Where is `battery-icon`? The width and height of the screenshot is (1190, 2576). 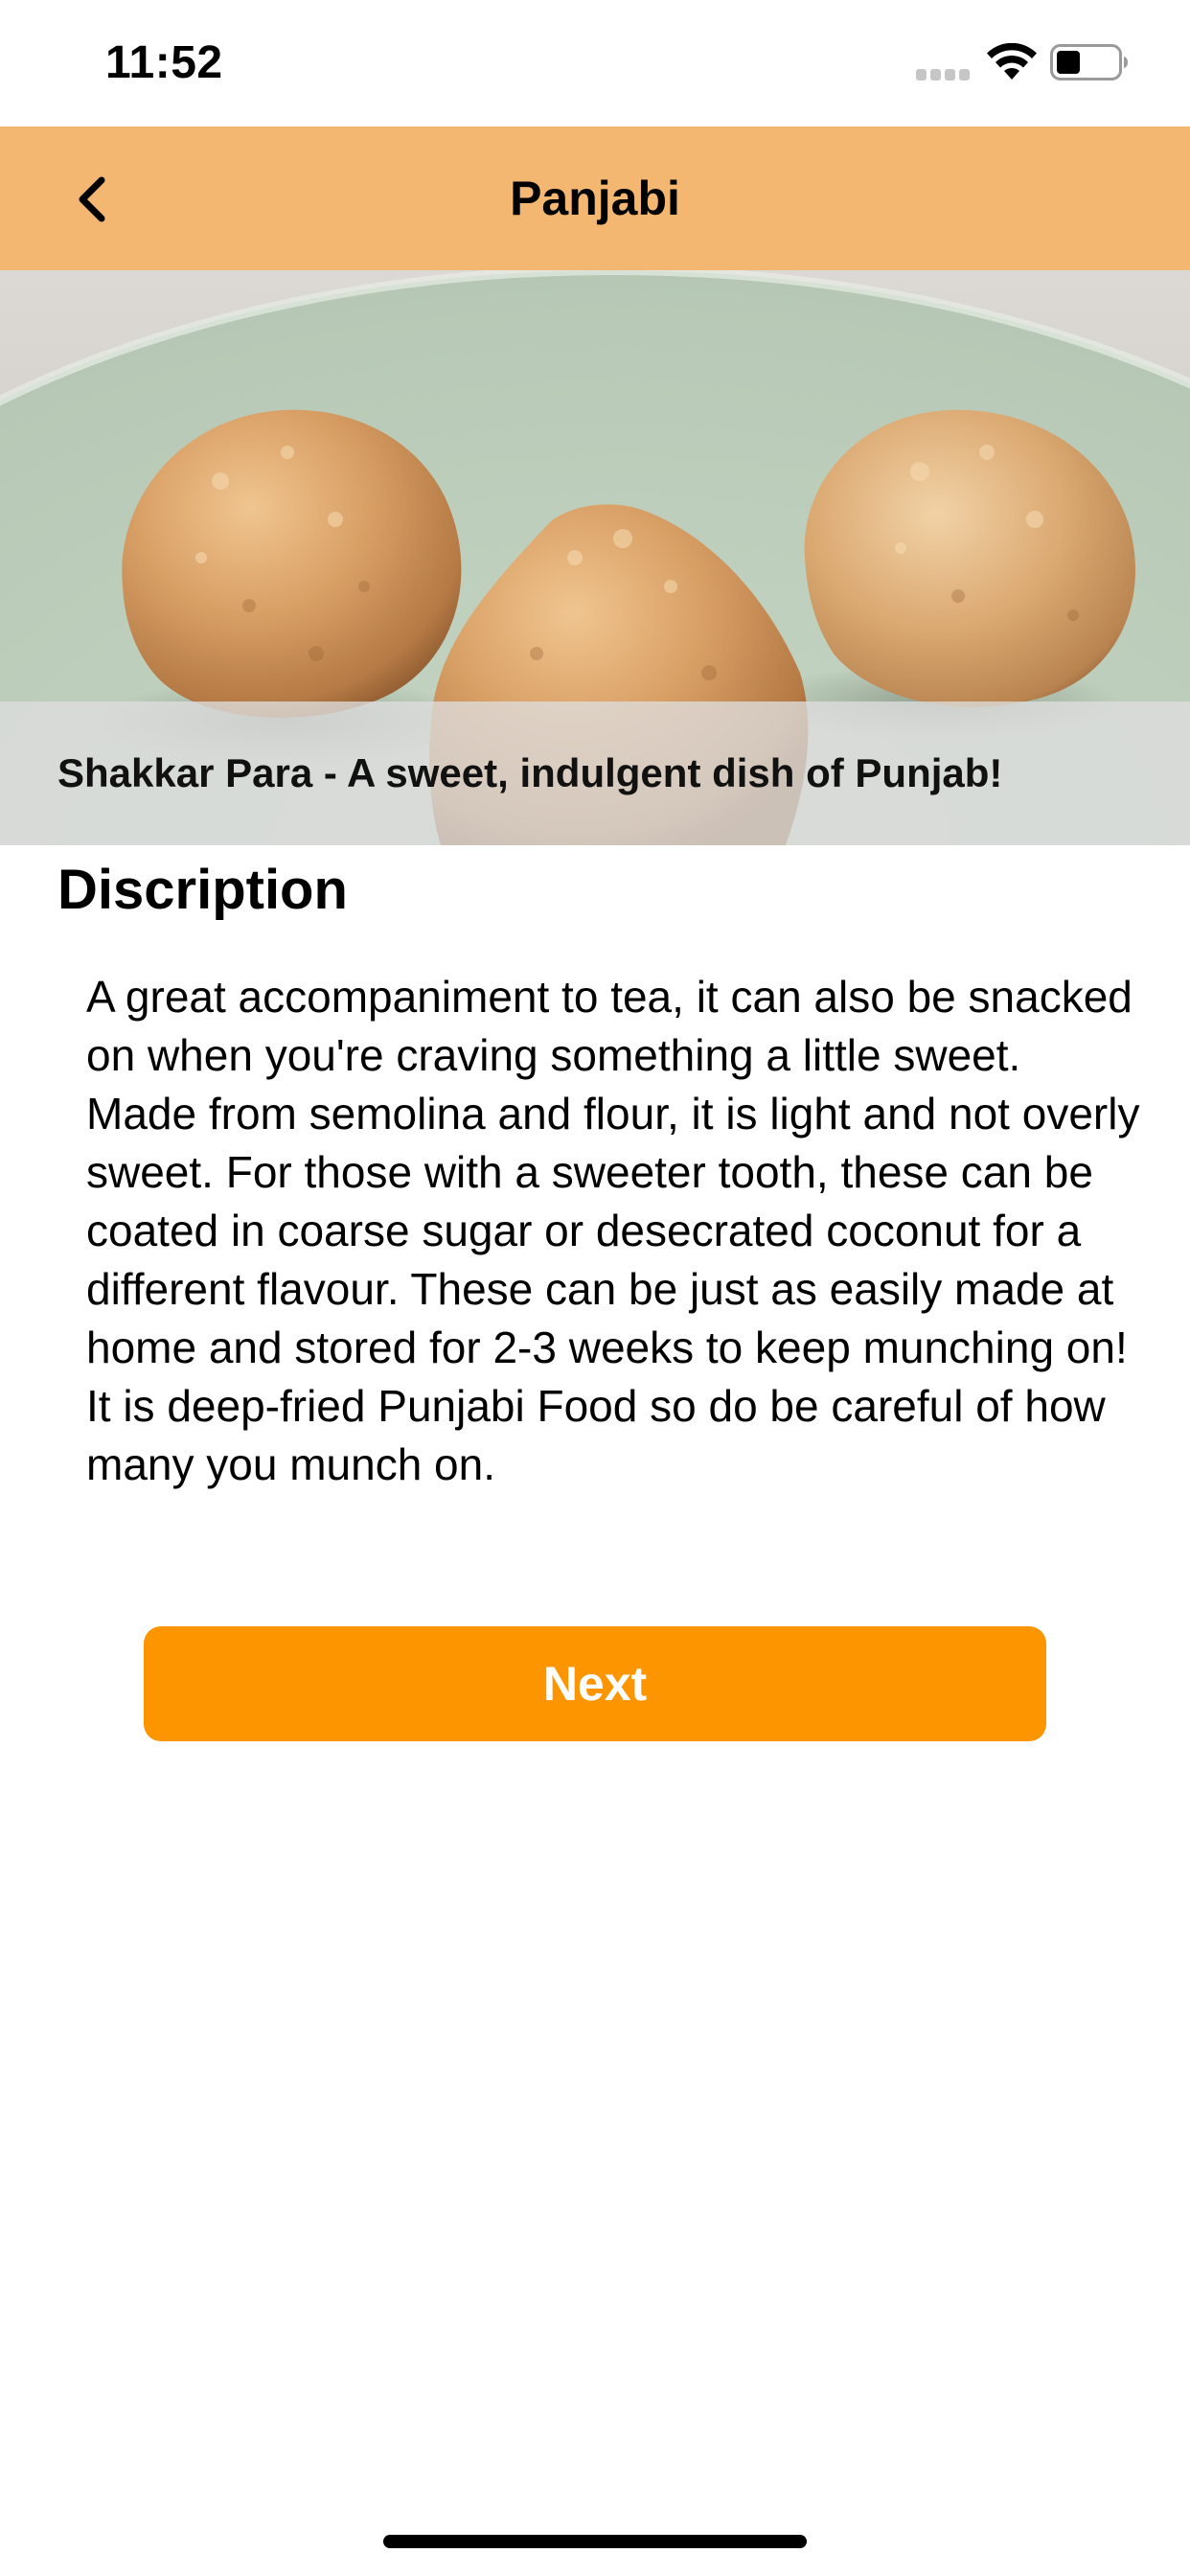 battery-icon is located at coordinates (1089, 62).